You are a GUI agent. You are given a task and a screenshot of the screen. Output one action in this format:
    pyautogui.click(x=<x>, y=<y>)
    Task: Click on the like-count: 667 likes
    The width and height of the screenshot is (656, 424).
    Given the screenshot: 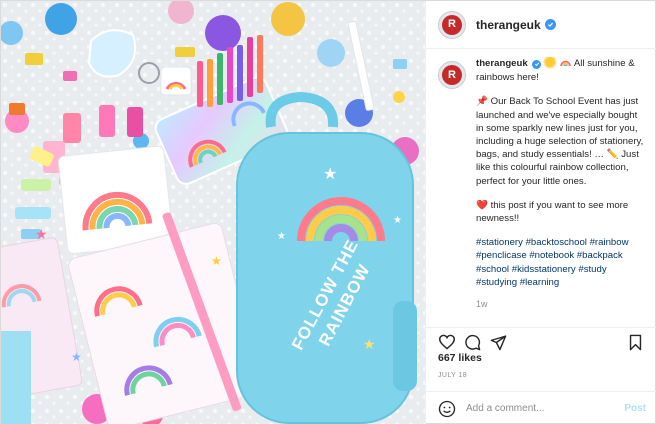 What is the action you would take?
    pyautogui.click(x=460, y=358)
    